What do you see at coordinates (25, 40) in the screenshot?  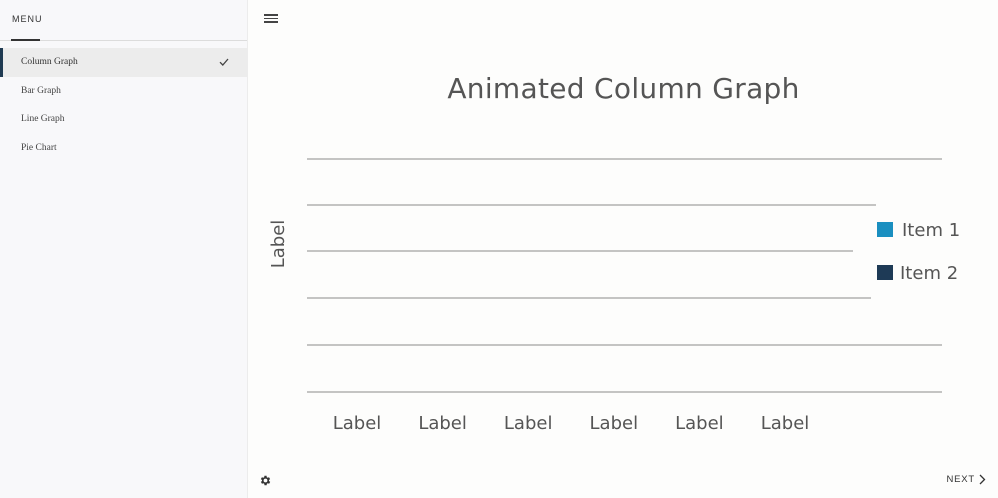 I see `menu-underline` at bounding box center [25, 40].